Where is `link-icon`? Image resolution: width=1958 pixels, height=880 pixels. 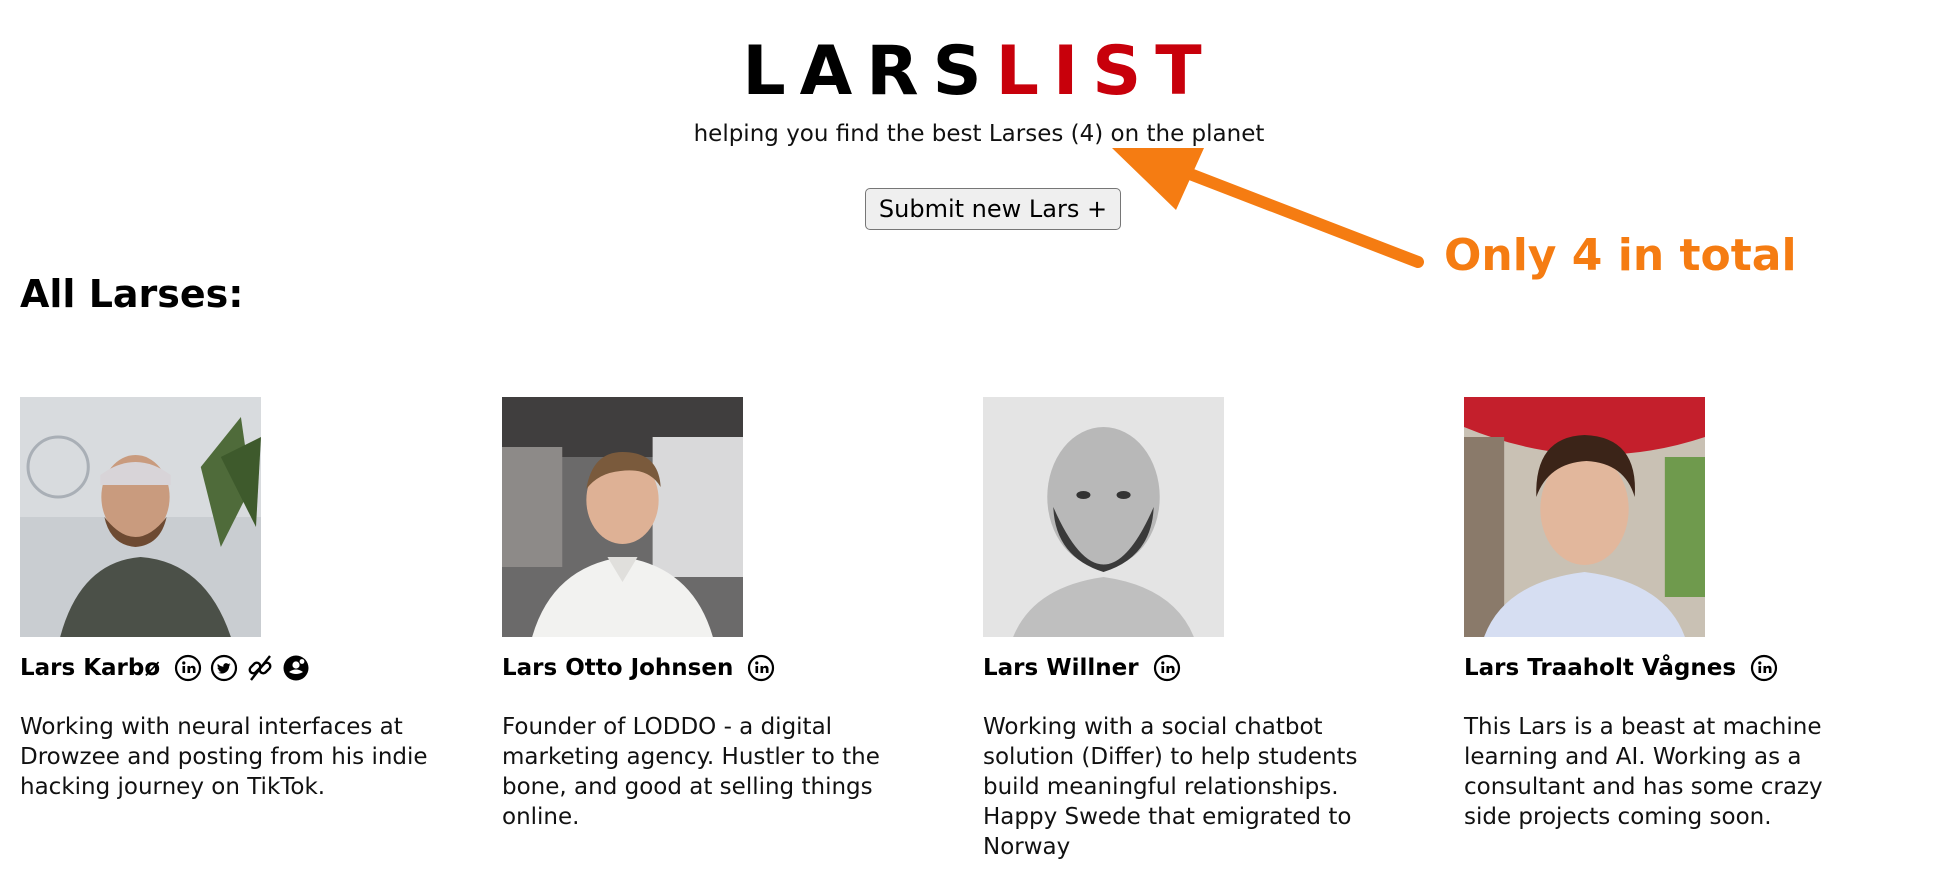
link-icon is located at coordinates (260, 668).